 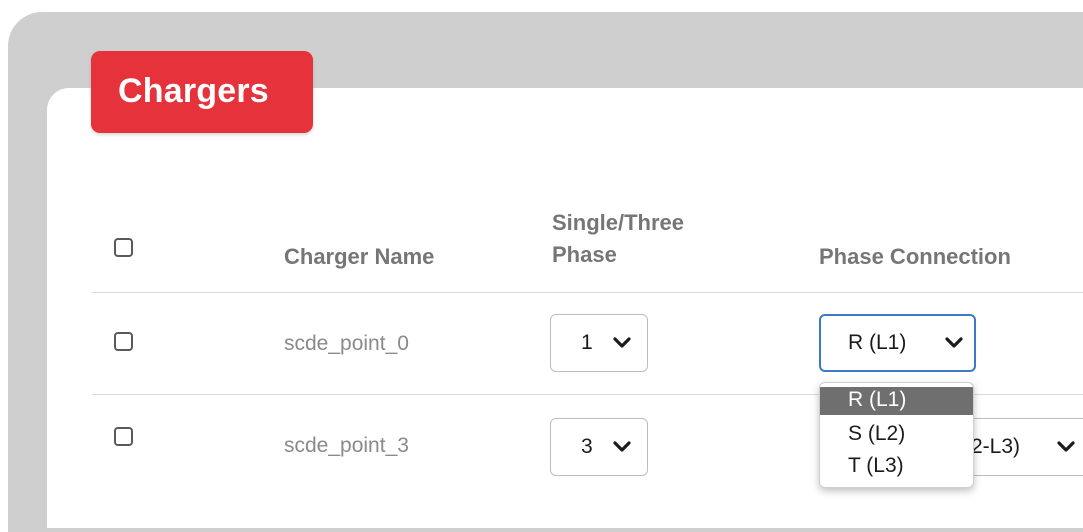 What do you see at coordinates (599, 447) in the screenshot?
I see `phase-select: 3` at bounding box center [599, 447].